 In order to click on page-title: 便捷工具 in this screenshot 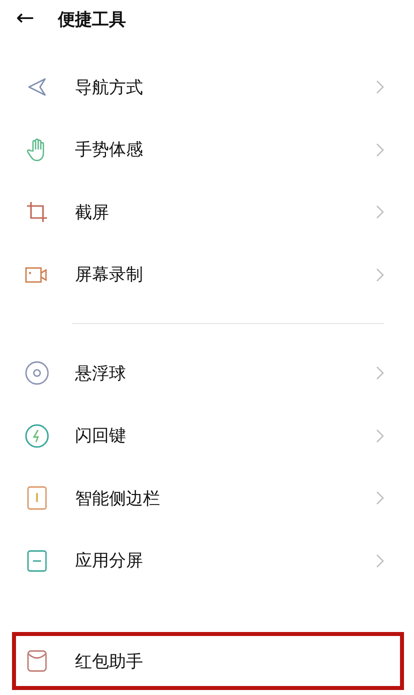, I will do `click(92, 19)`.